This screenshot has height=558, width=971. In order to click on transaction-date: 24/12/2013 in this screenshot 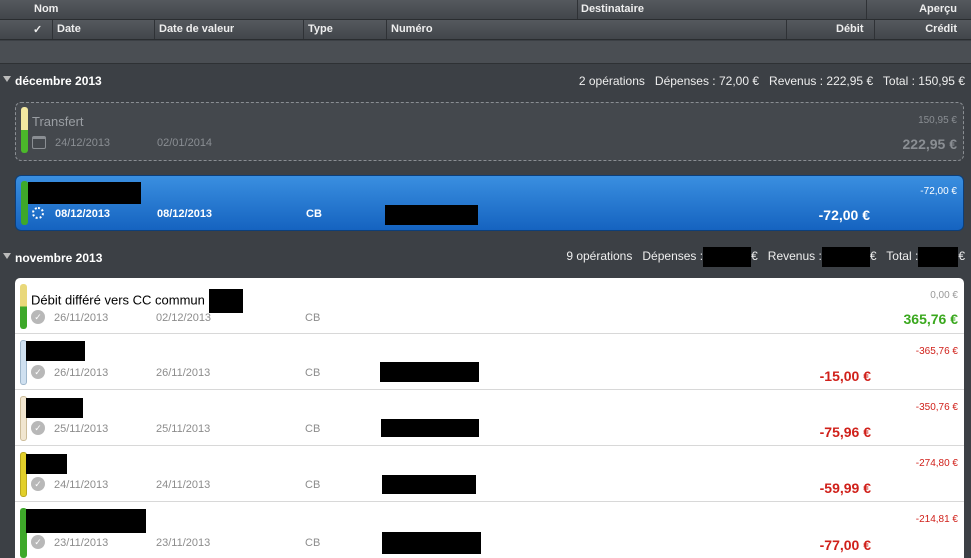, I will do `click(83, 143)`.